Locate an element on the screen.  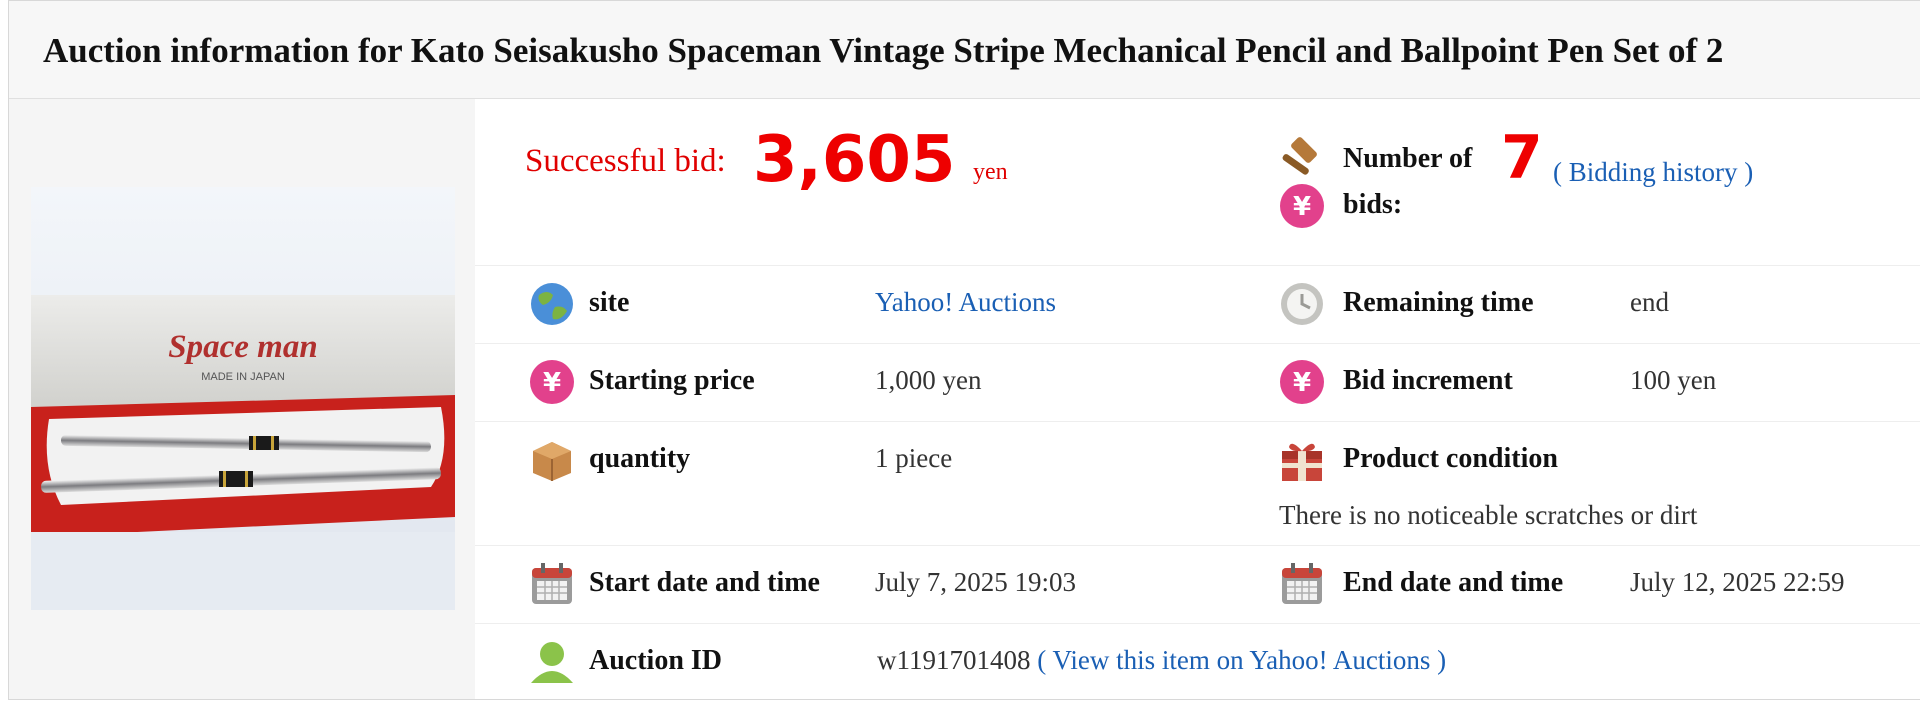
product-condition-value: There is no noticeable scratches or dirt is located at coordinates (1488, 515).